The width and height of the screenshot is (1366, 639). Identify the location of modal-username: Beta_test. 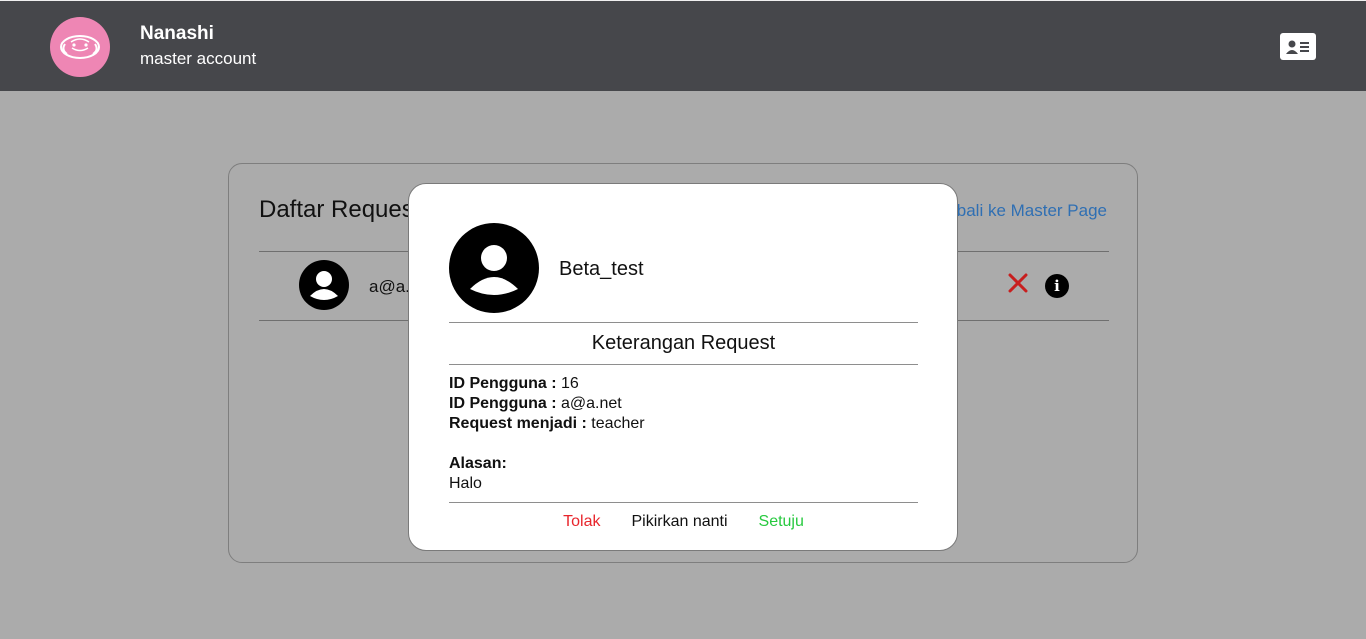
(601, 269).